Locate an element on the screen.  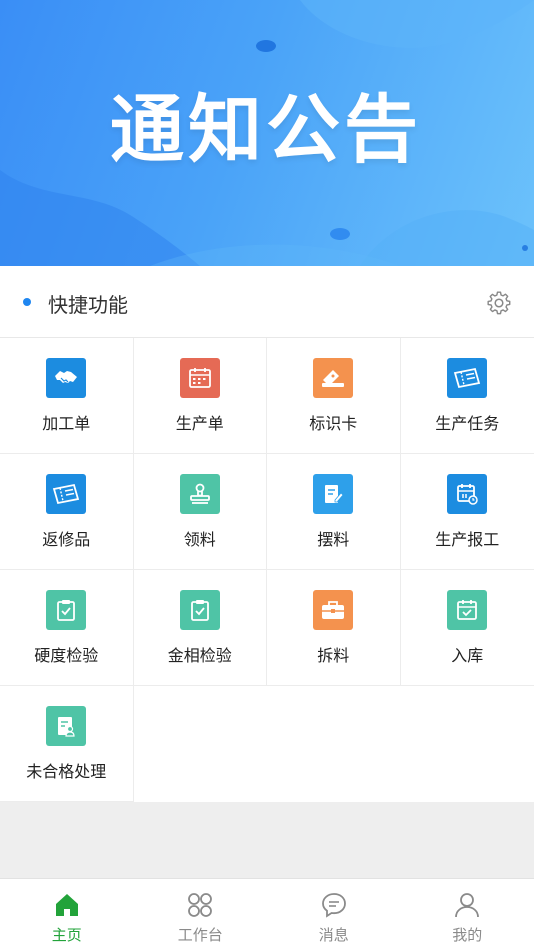
grid-item-nonconforming-handling: 未合格处理 is located at coordinates (67, 744).